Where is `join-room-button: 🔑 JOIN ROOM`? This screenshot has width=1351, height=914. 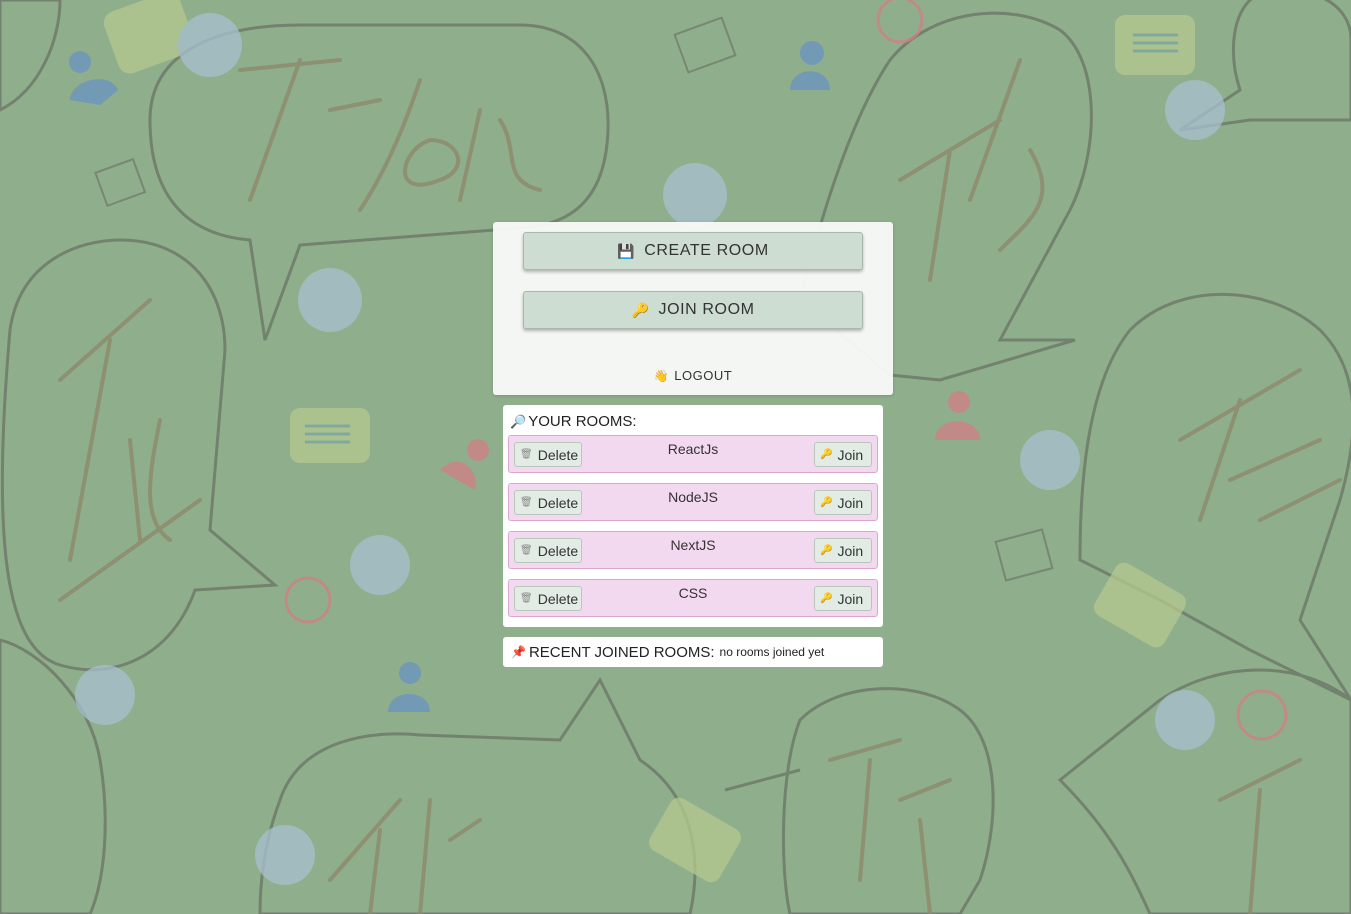 join-room-button: 🔑 JOIN ROOM is located at coordinates (693, 310).